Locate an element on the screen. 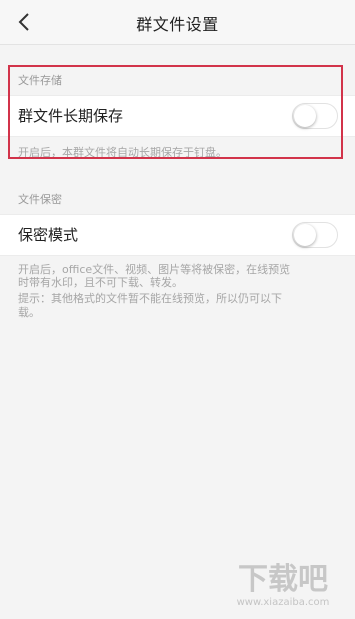 This screenshot has height=619, width=355. secret-hint-line-1: 开启后，office文件、视频、图片等将被保密，在线预览 is located at coordinates (154, 269).